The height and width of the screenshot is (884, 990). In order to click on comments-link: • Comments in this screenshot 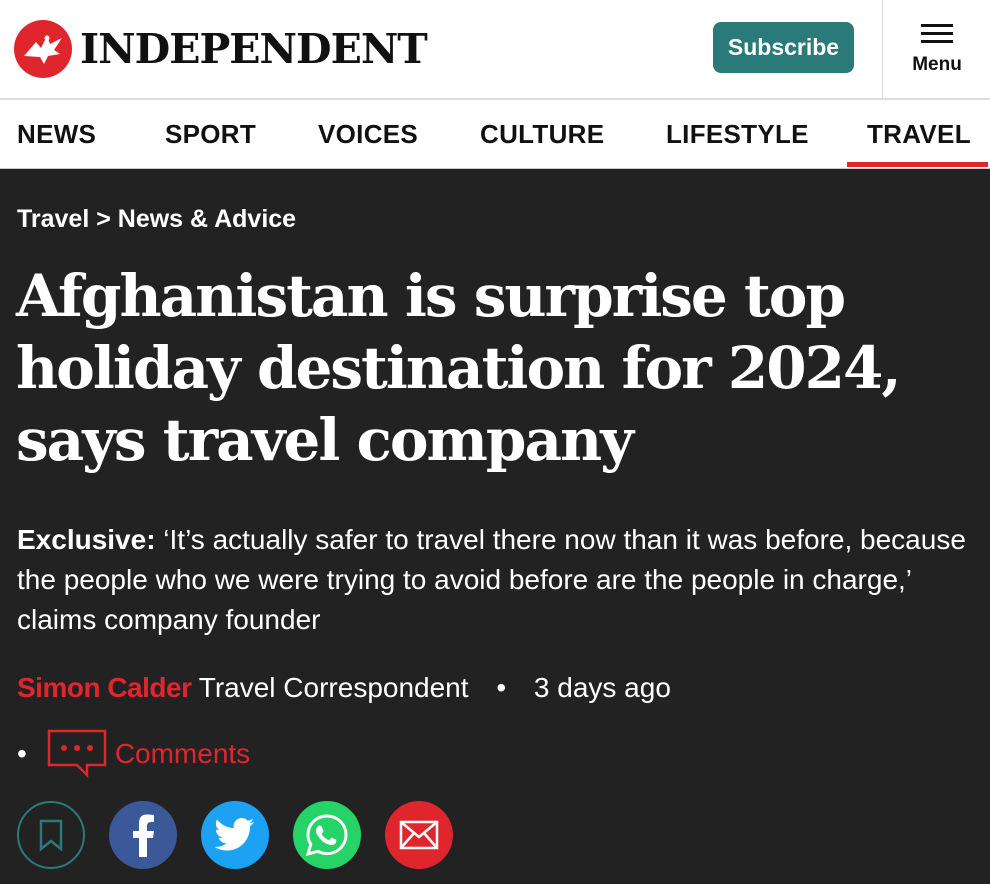, I will do `click(133, 754)`.